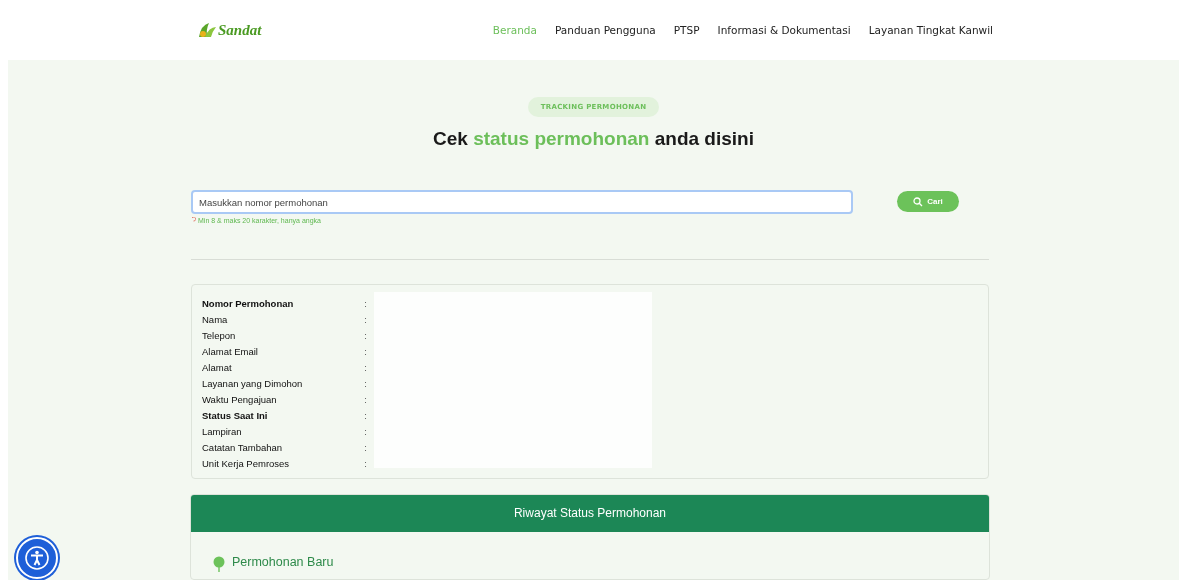 The image size is (1179, 580). Describe the element at coordinates (229, 30) in the screenshot. I see `logo: Sandat` at that location.